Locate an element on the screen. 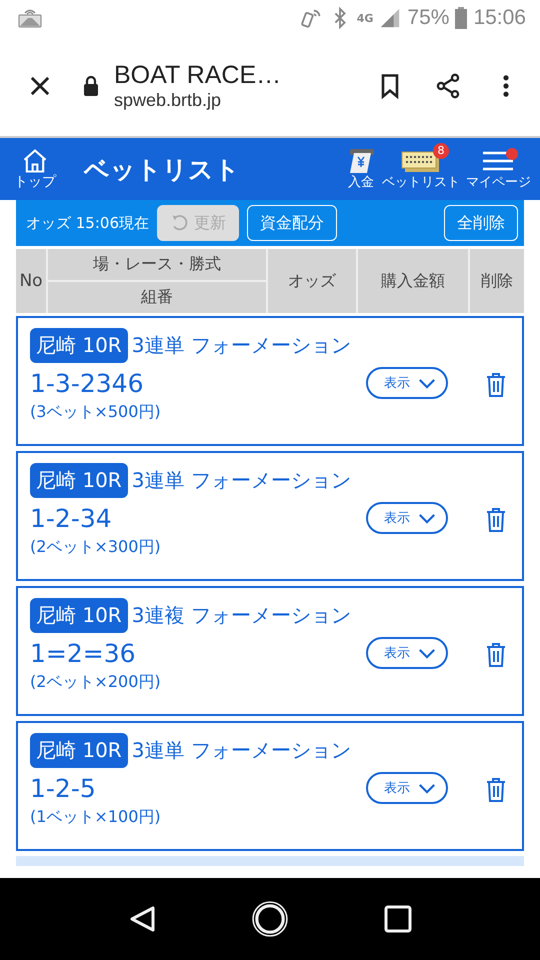  toolbar-button: 全削除 is located at coordinates (481, 223).